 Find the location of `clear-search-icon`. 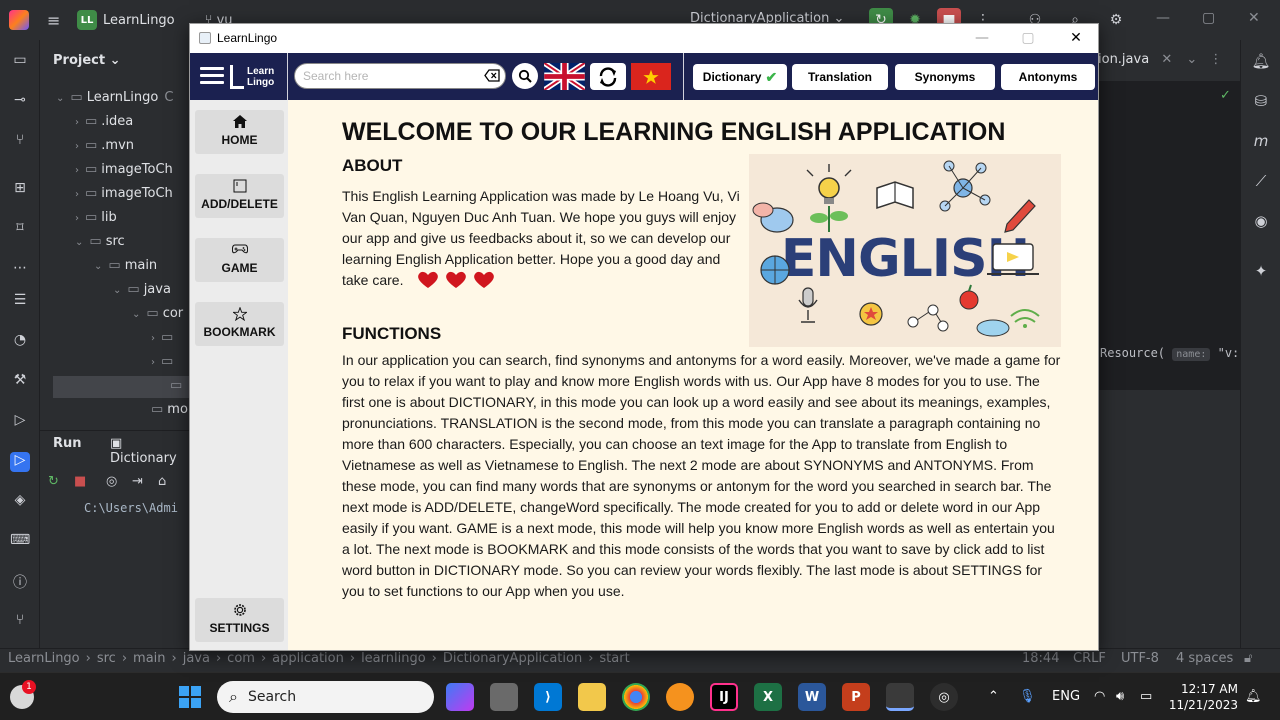

clear-search-icon is located at coordinates (492, 75).